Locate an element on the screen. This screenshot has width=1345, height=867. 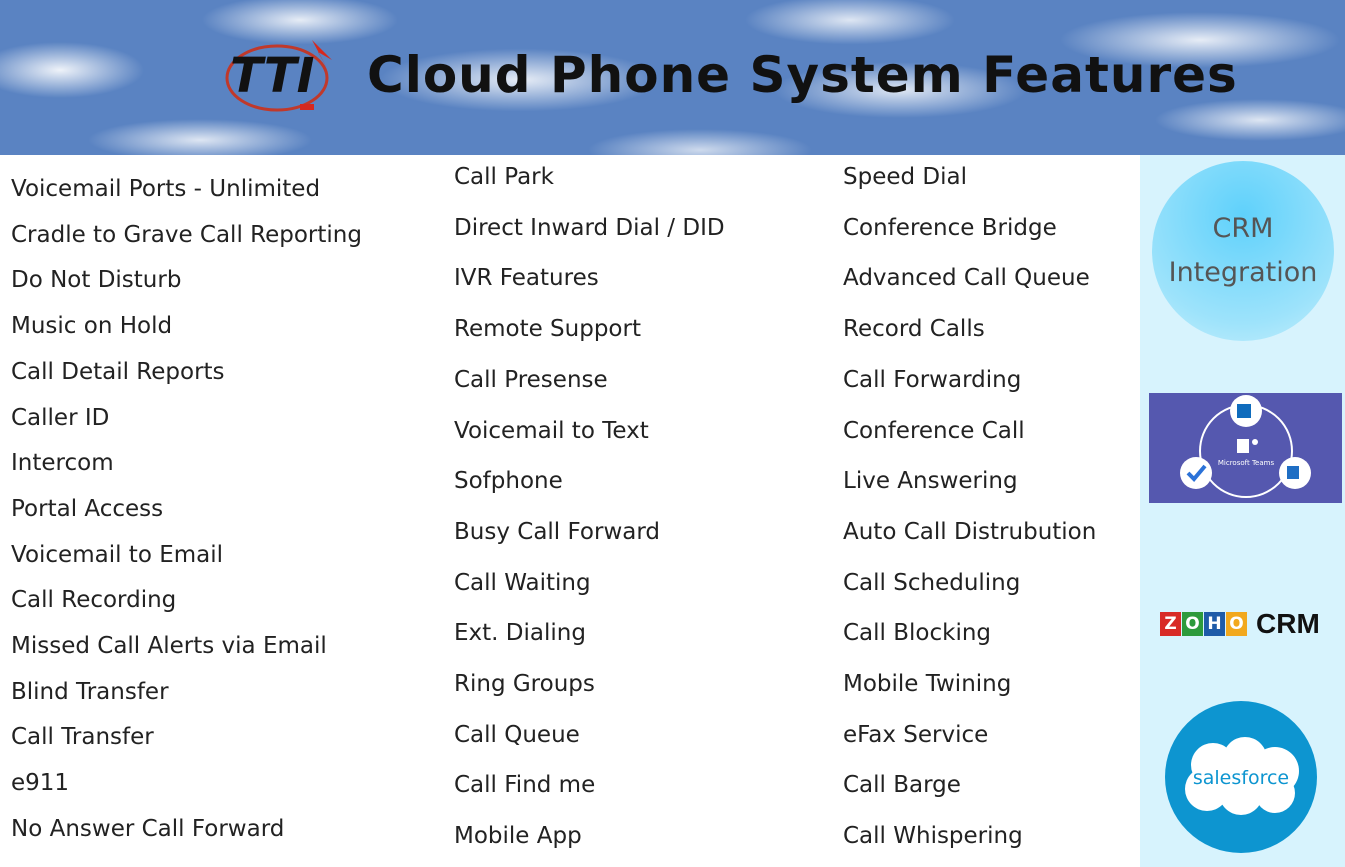
feature-item: eFax Service is located at coordinates (916, 734).